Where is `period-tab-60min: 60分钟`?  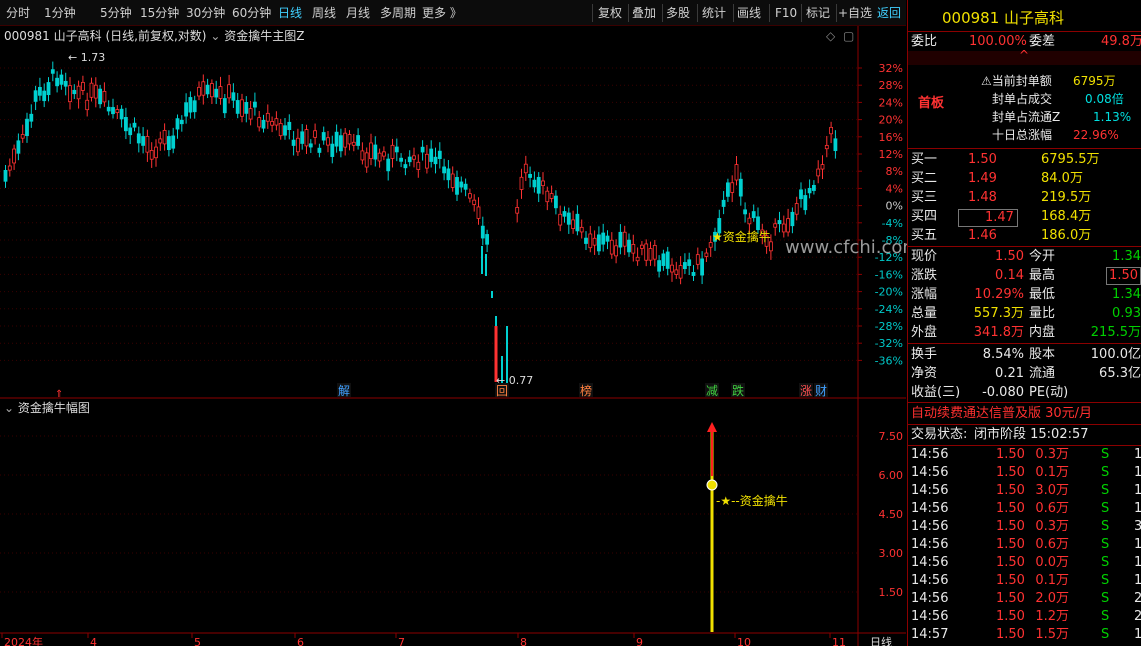
period-tab-60min: 60分钟 is located at coordinates (251, 13).